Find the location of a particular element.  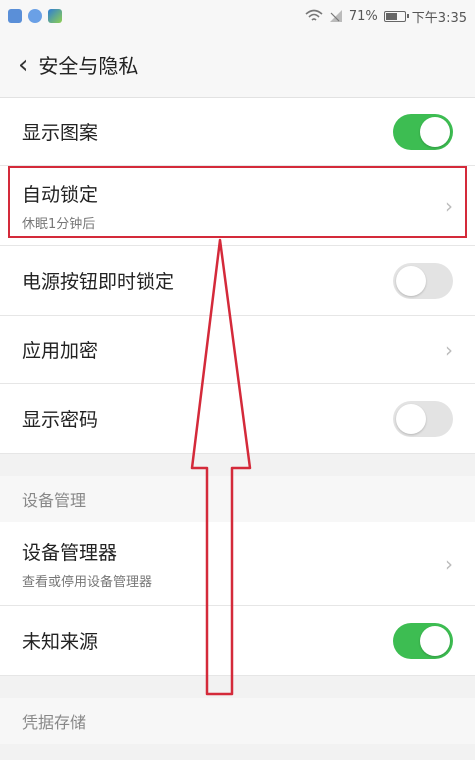

unknown-sources-toggle is located at coordinates (423, 640).